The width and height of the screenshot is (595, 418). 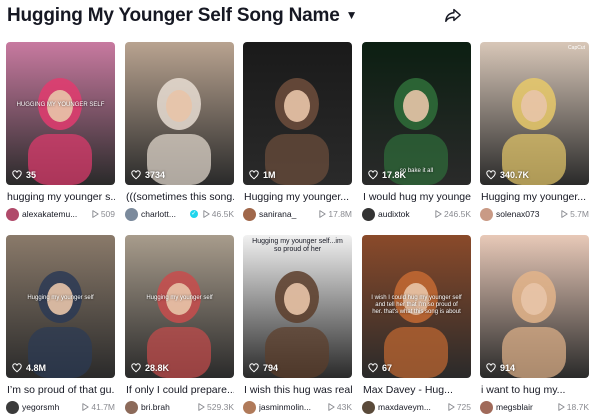 I want to click on play-count-label: 17.8M, so click(x=340, y=214).